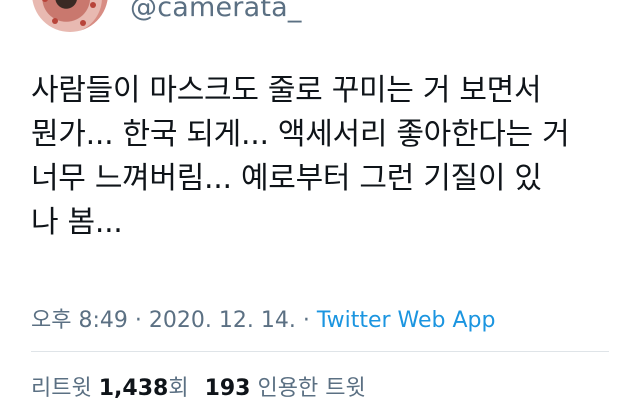 The width and height of the screenshot is (640, 404). I want to click on divider, so click(320, 351).